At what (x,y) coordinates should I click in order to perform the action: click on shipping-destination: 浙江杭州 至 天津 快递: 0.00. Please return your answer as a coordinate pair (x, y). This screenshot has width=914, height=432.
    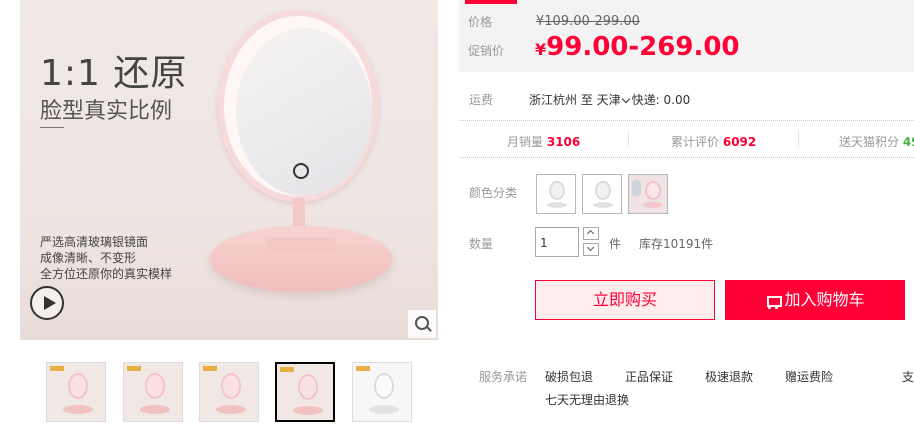
    Looking at the image, I should click on (609, 99).